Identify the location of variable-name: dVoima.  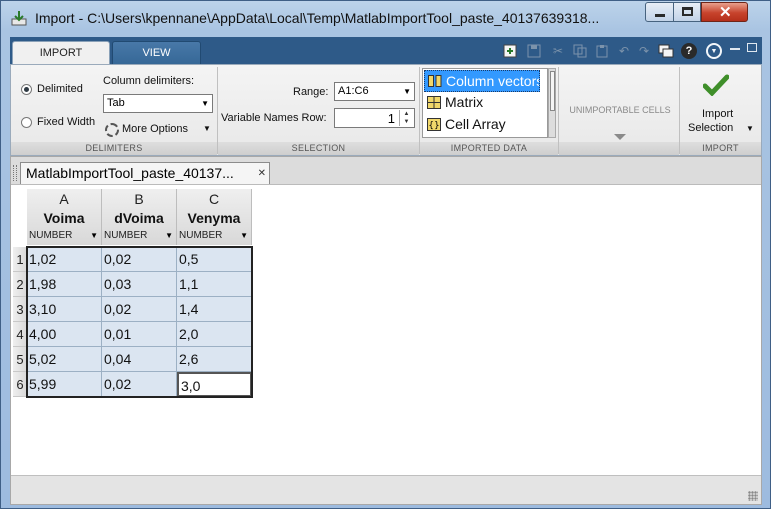
(139, 218).